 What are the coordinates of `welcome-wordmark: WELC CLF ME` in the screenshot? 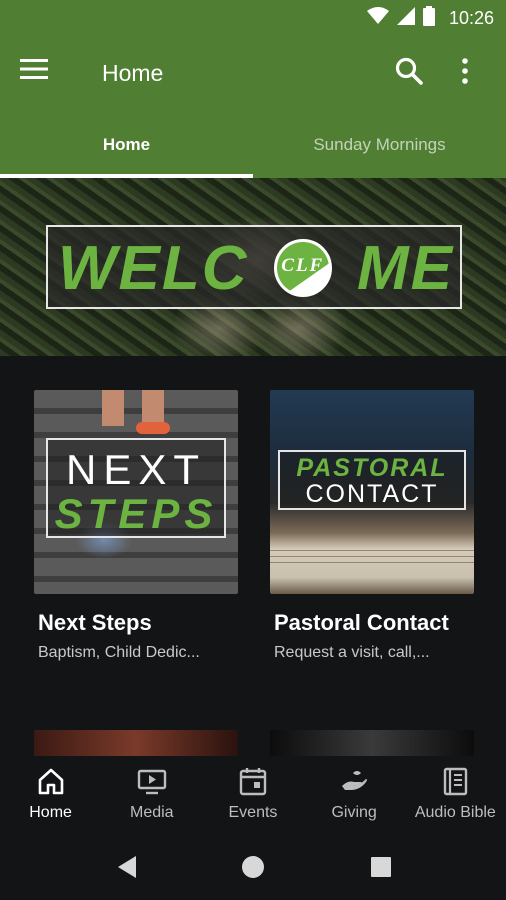 It's located at (256, 268).